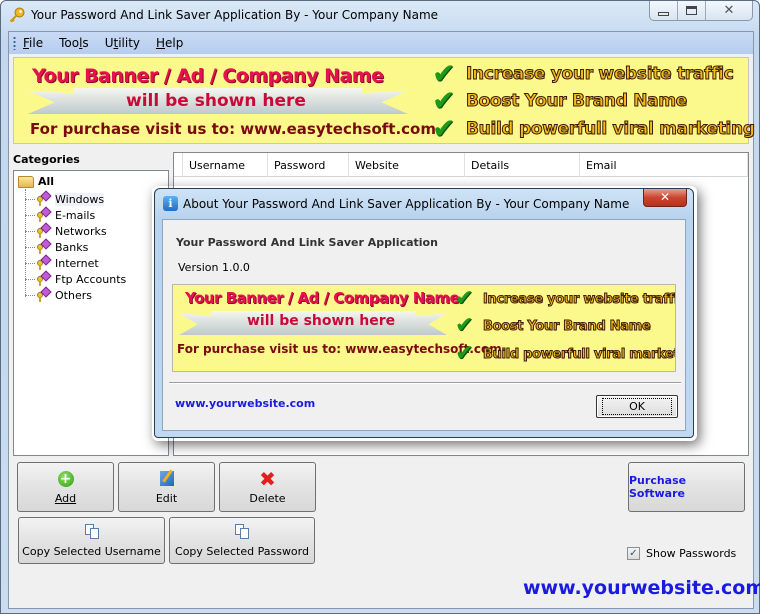  Describe the element at coordinates (663, 13) in the screenshot. I see `minimize-icon` at that location.